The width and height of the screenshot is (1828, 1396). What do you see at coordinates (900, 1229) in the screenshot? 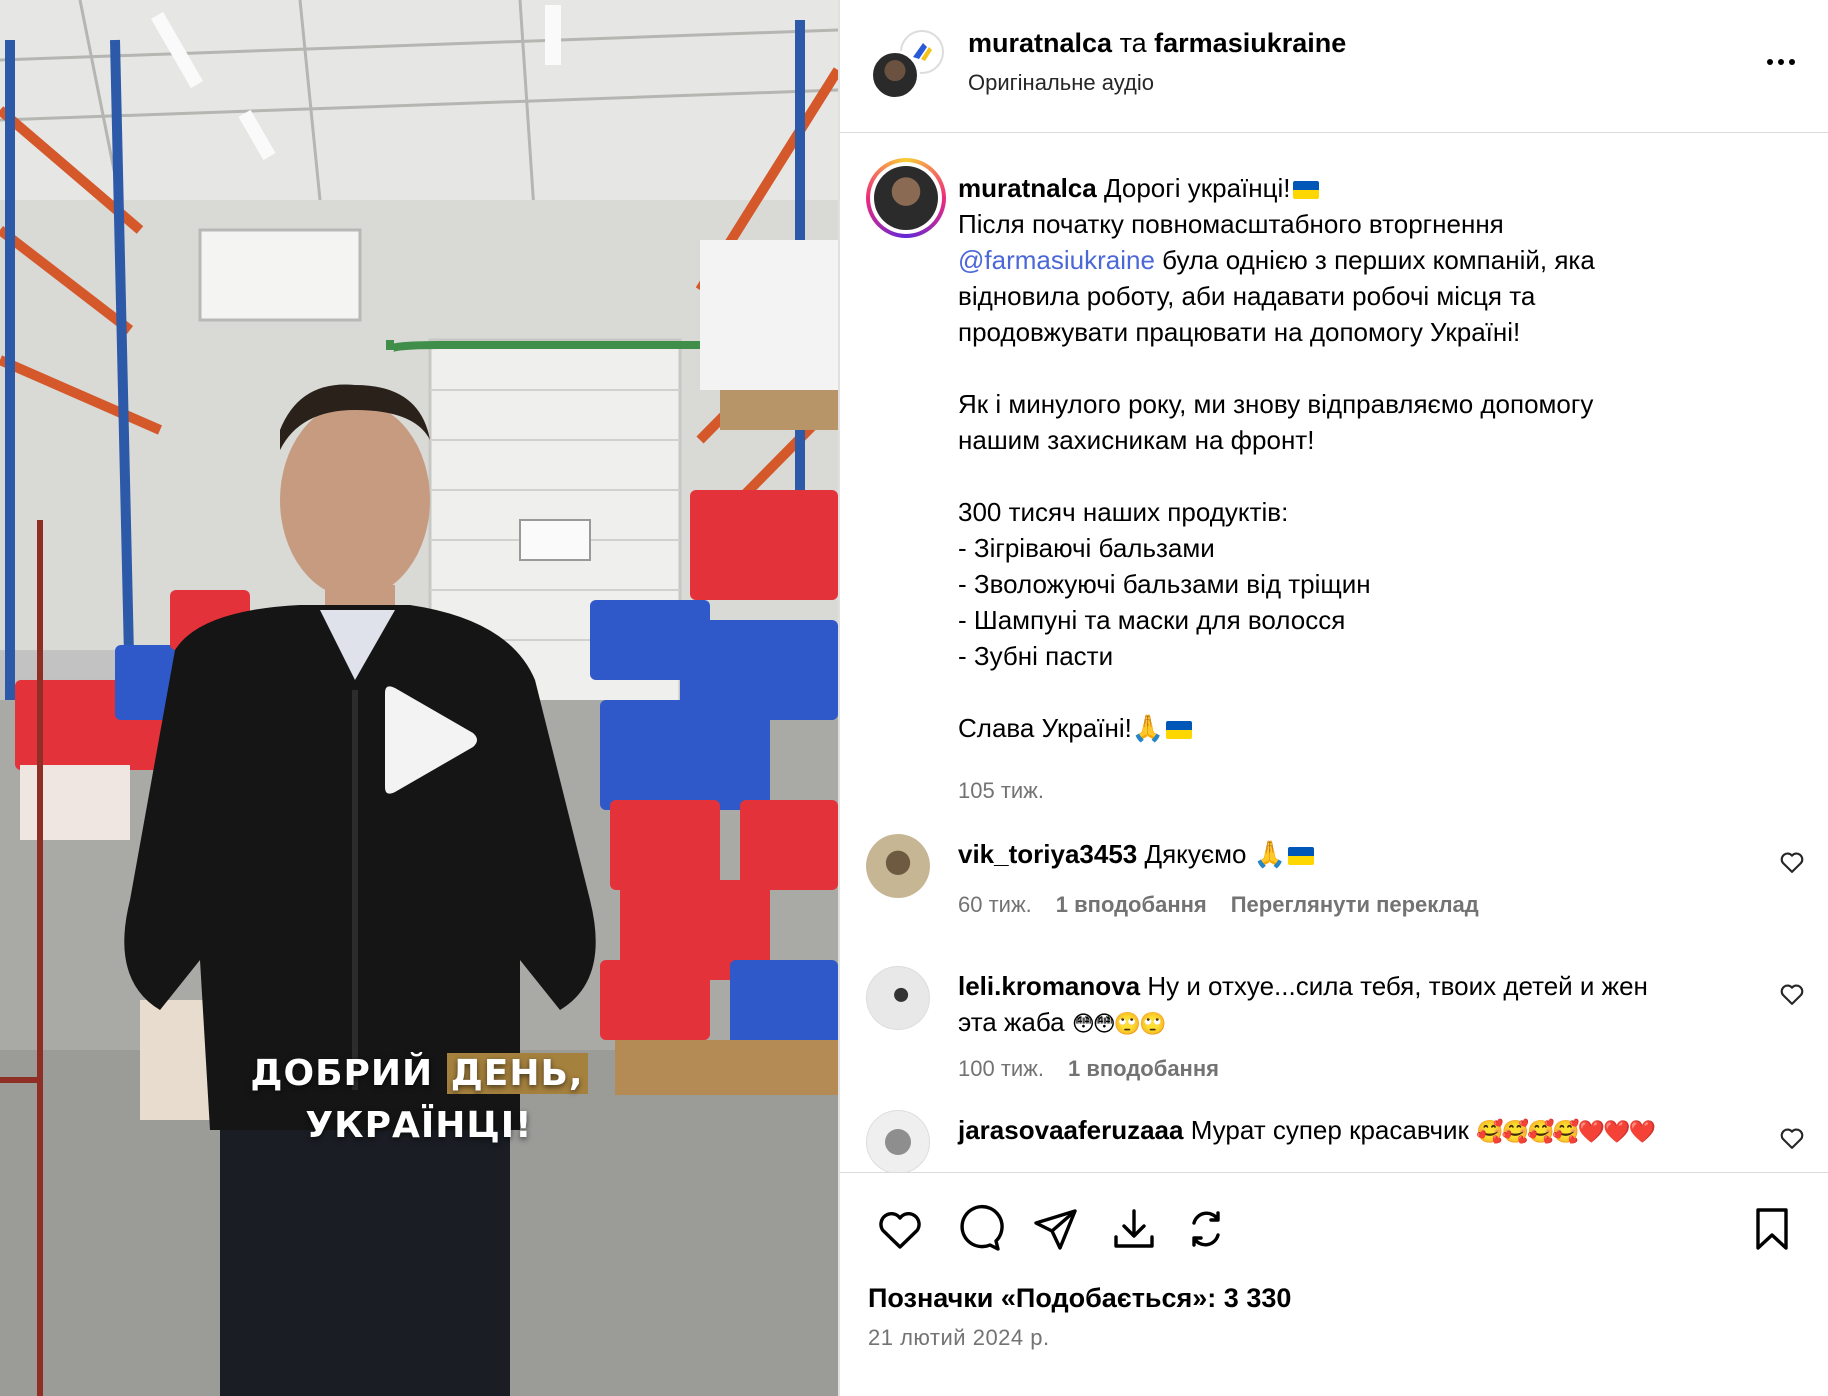
I see `heart-icon` at bounding box center [900, 1229].